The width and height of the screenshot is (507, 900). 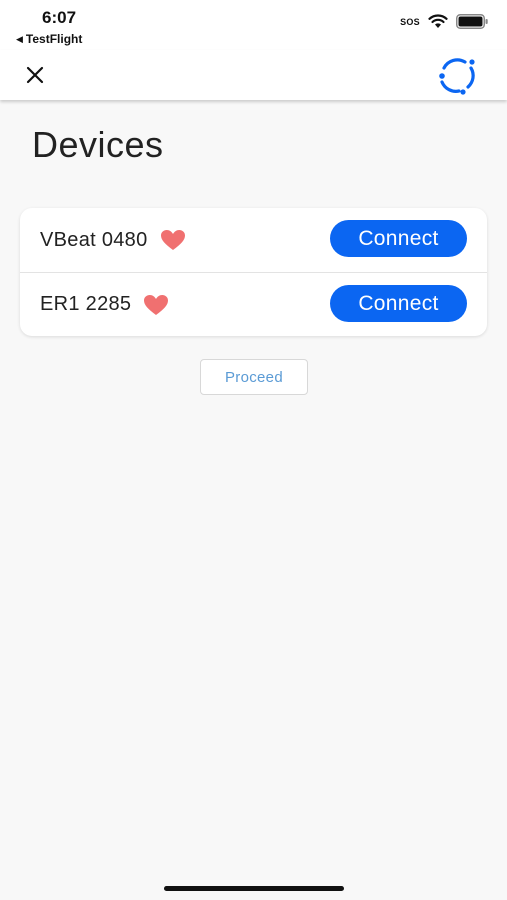 What do you see at coordinates (59, 17) in the screenshot?
I see `status-time: 6:07` at bounding box center [59, 17].